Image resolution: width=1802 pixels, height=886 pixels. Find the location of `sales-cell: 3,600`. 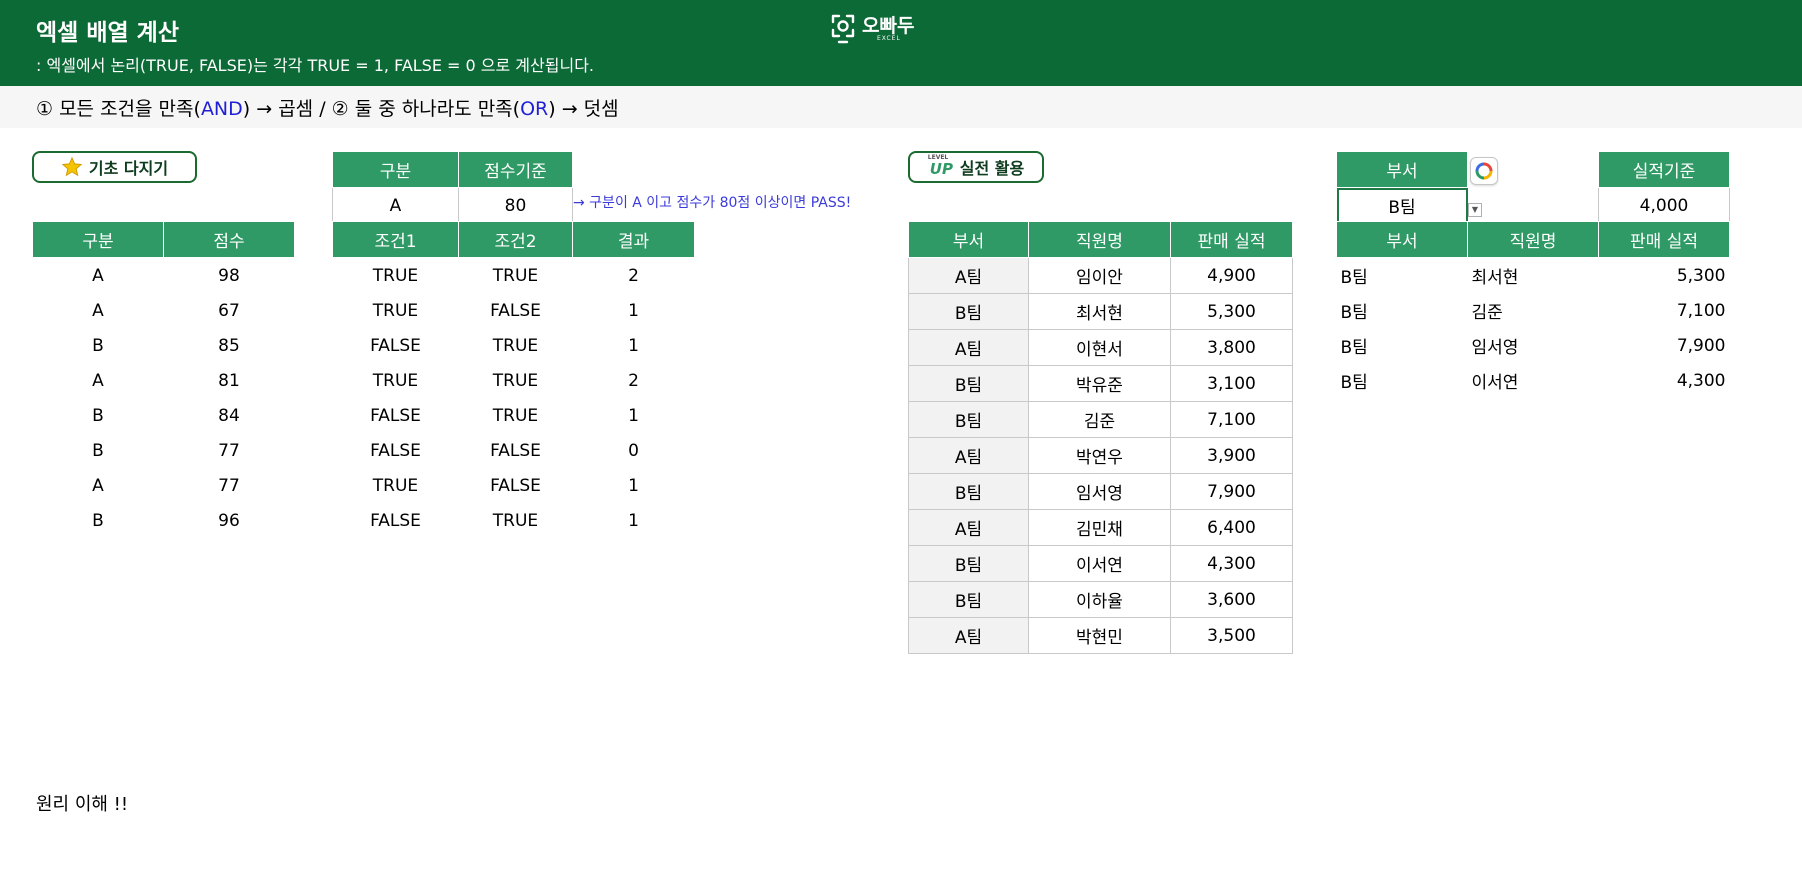

sales-cell: 3,600 is located at coordinates (1231, 599).